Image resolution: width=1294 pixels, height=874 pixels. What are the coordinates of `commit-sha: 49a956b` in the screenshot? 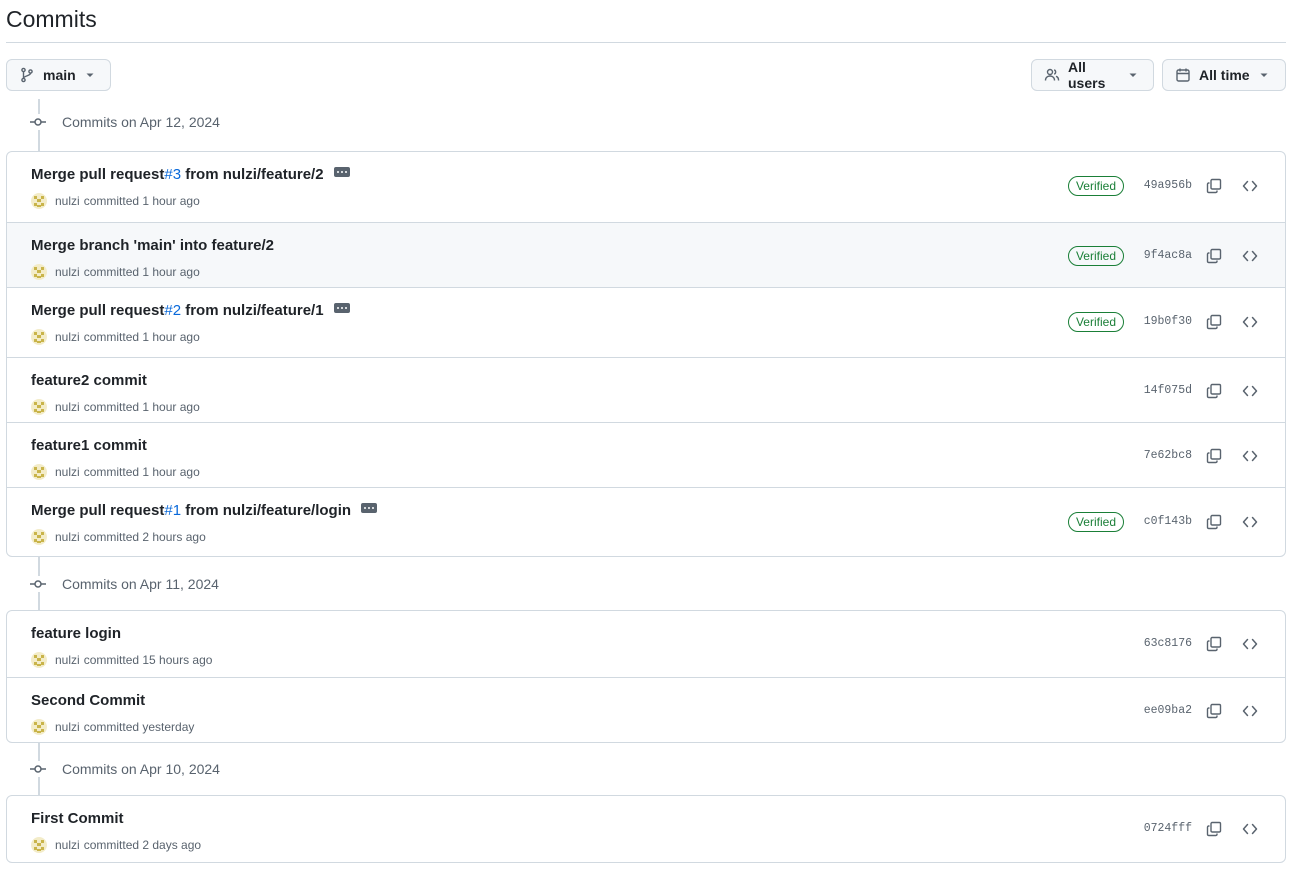 It's located at (1168, 185).